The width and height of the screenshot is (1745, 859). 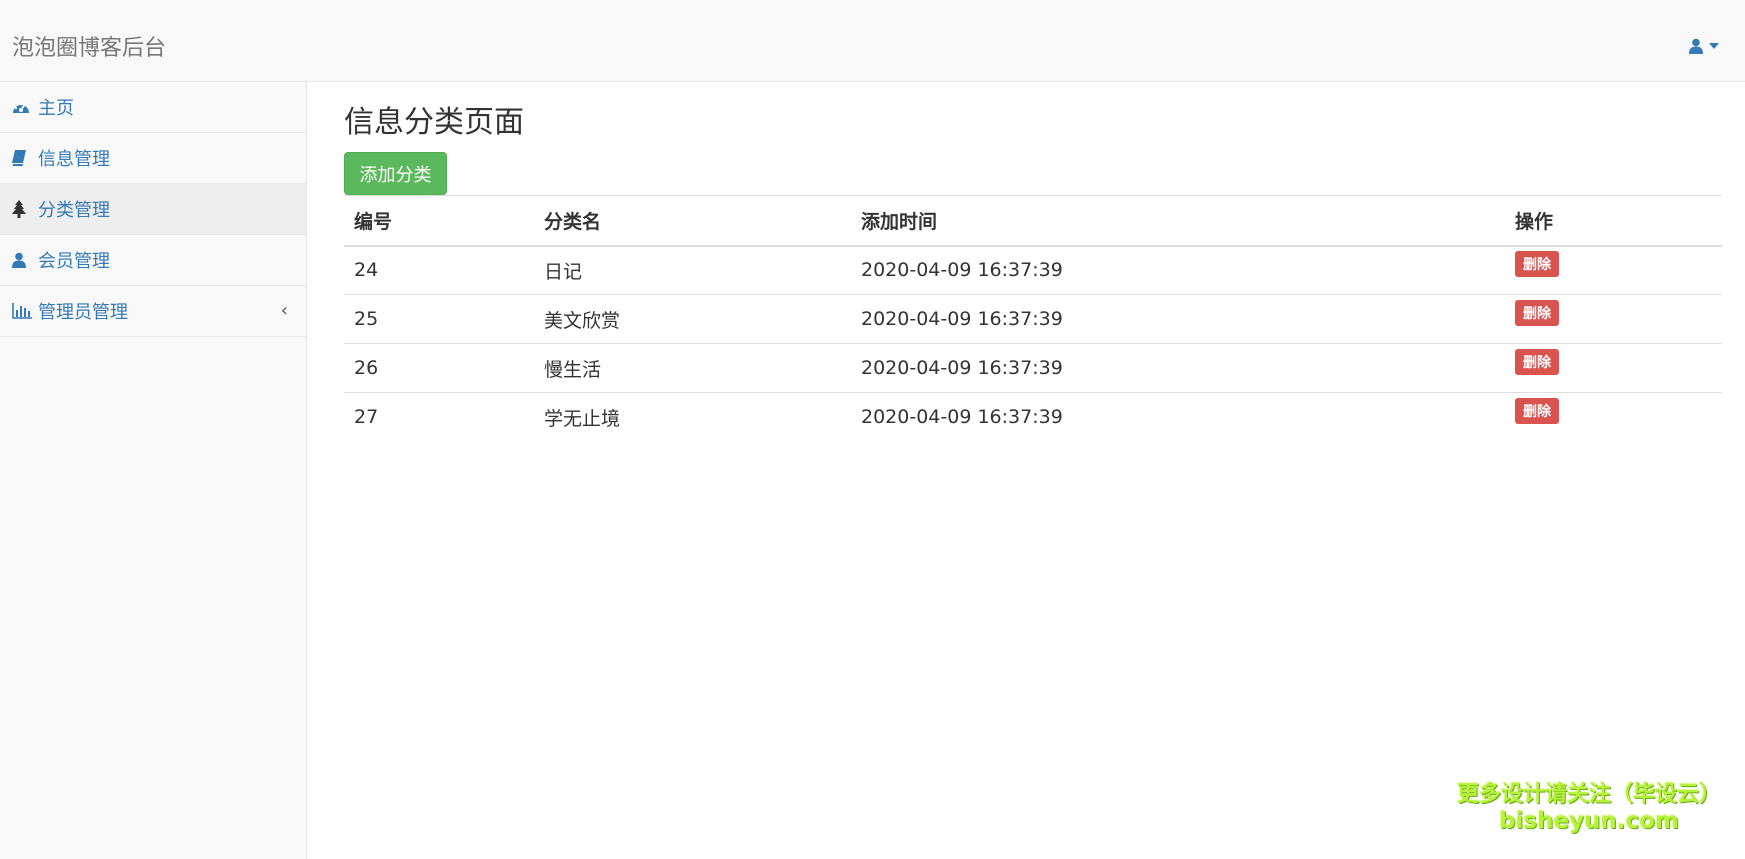 I want to click on caret-down-icon, so click(x=1714, y=46).